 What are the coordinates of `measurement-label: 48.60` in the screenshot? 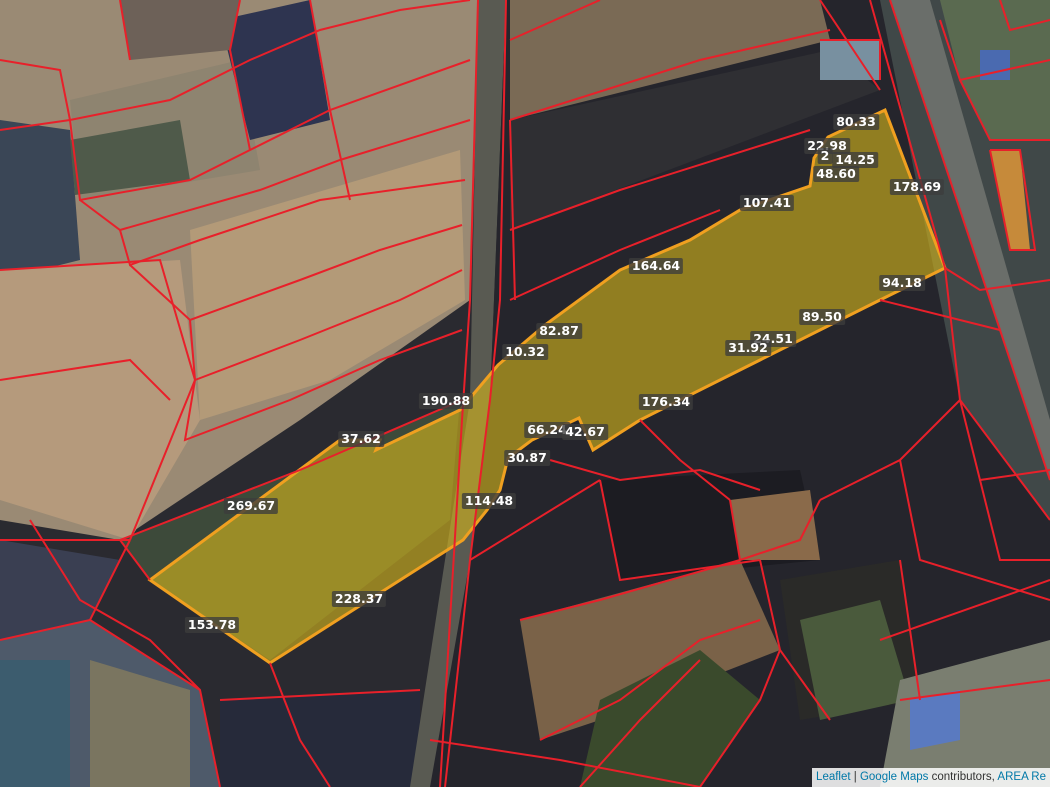 It's located at (836, 174).